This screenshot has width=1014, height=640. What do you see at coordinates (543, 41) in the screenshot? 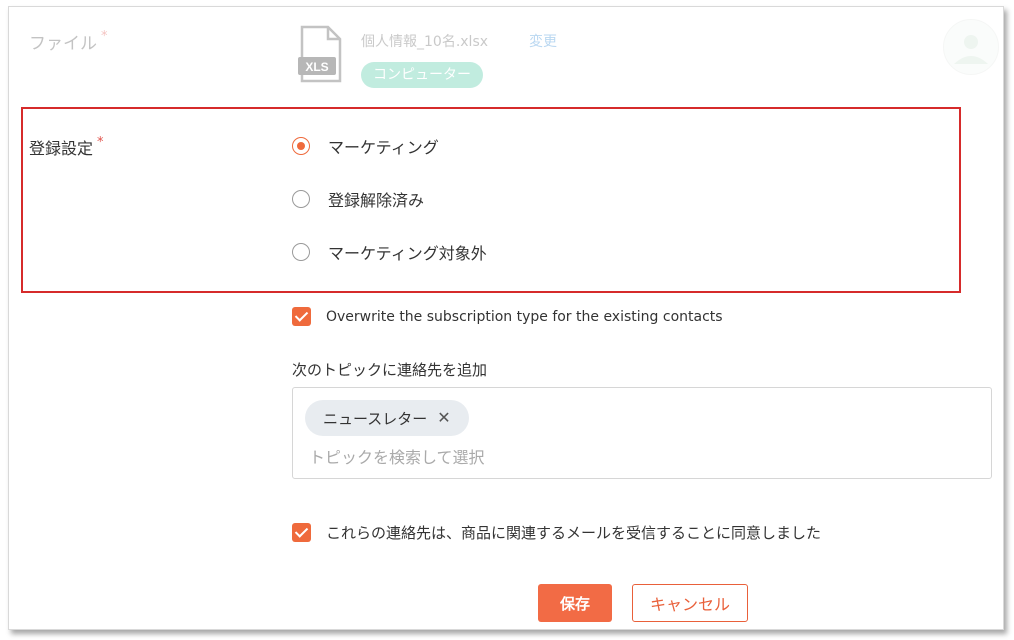
I see `change-file-link: 変更` at bounding box center [543, 41].